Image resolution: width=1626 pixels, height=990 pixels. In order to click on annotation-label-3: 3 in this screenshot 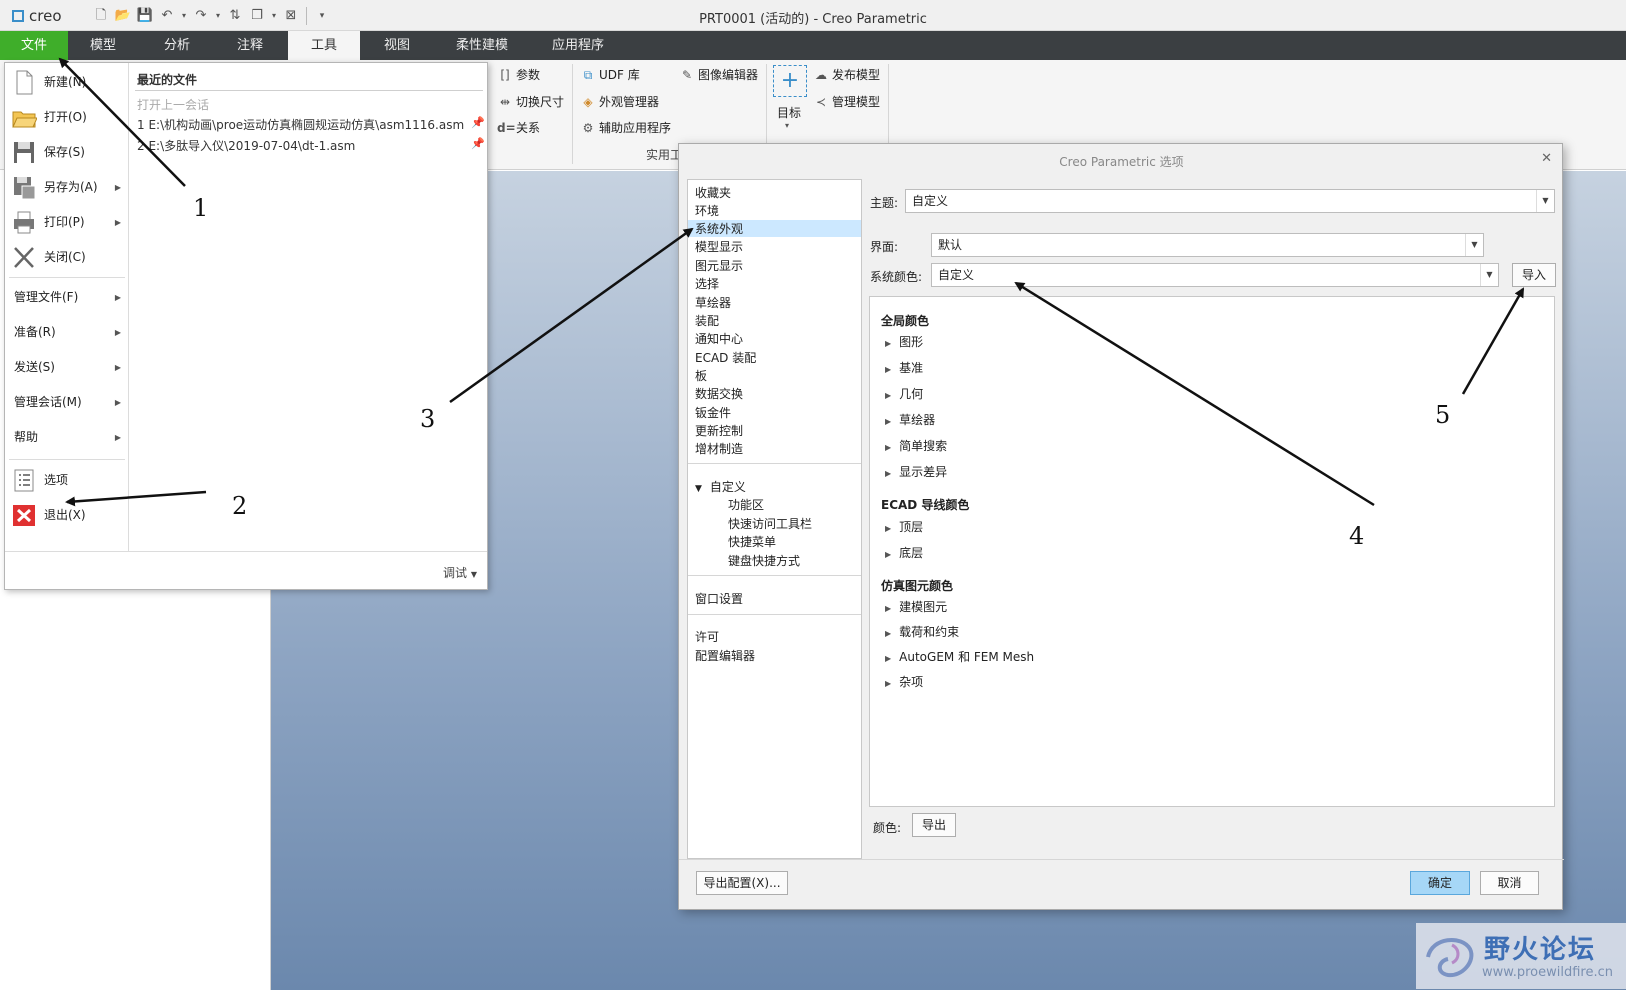, I will do `click(428, 419)`.